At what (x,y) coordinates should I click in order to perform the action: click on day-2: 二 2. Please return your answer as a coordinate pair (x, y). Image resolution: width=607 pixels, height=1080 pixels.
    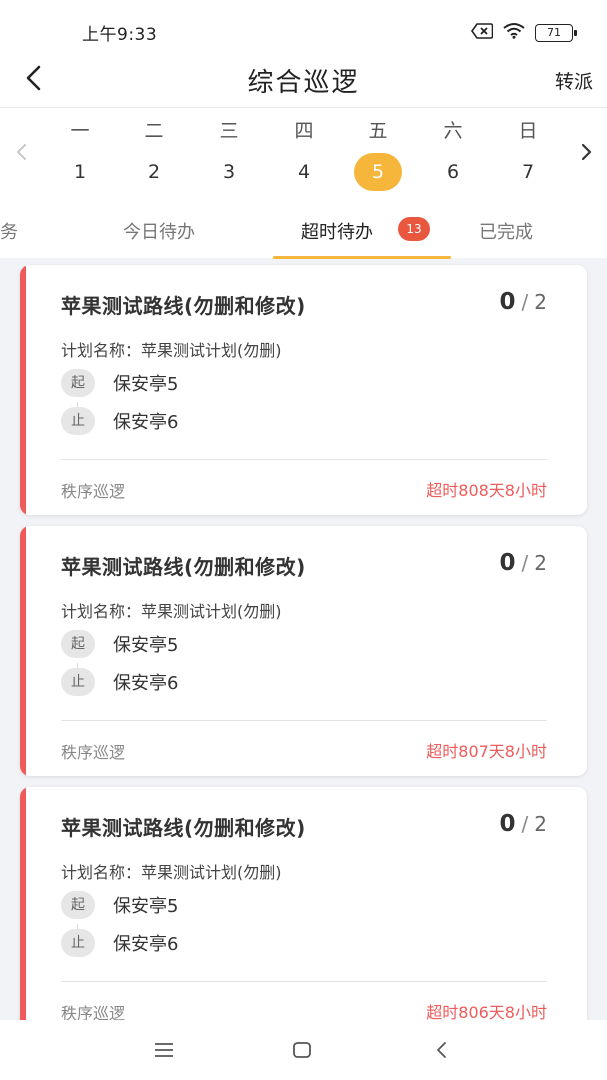
    Looking at the image, I should click on (154, 156).